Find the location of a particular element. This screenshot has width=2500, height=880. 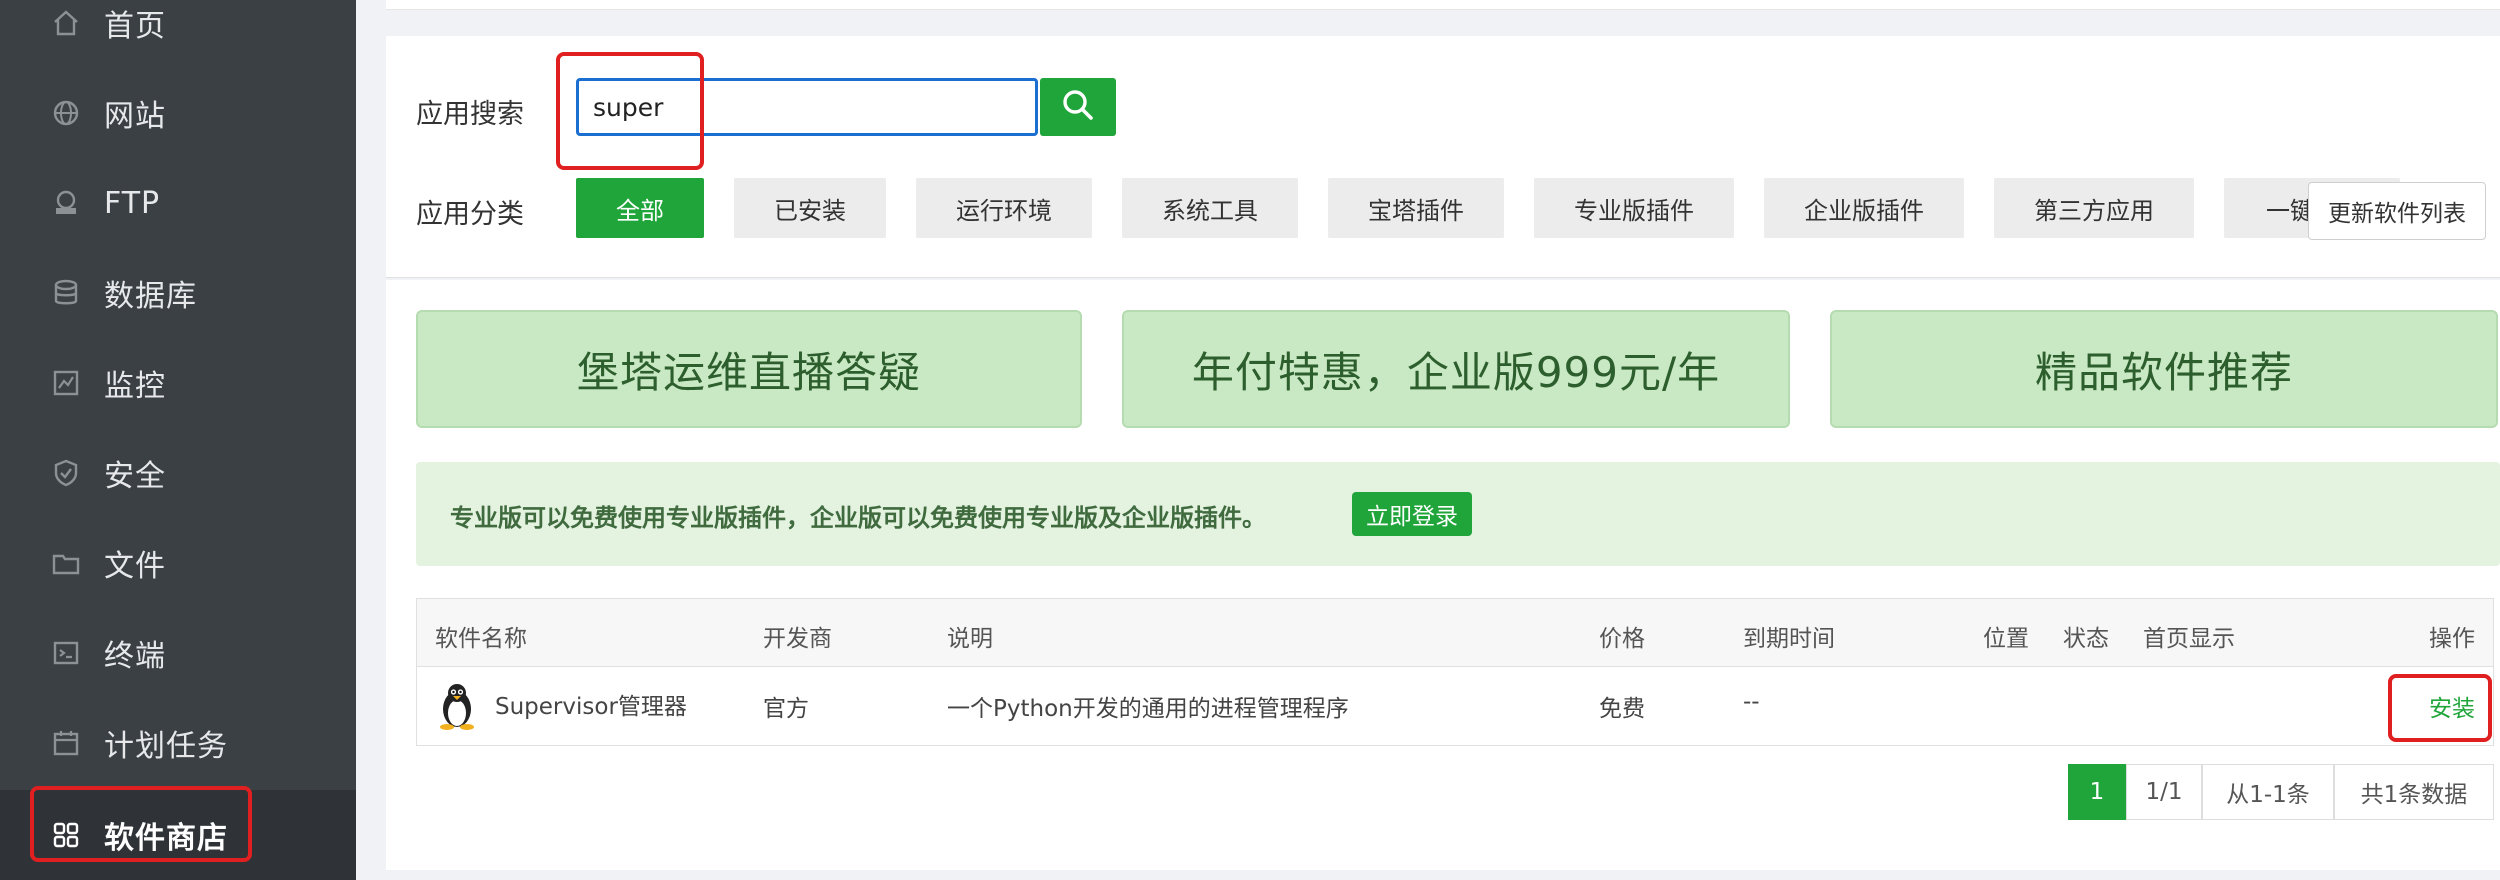

software-name: Supervisor管理器 is located at coordinates (591, 707).